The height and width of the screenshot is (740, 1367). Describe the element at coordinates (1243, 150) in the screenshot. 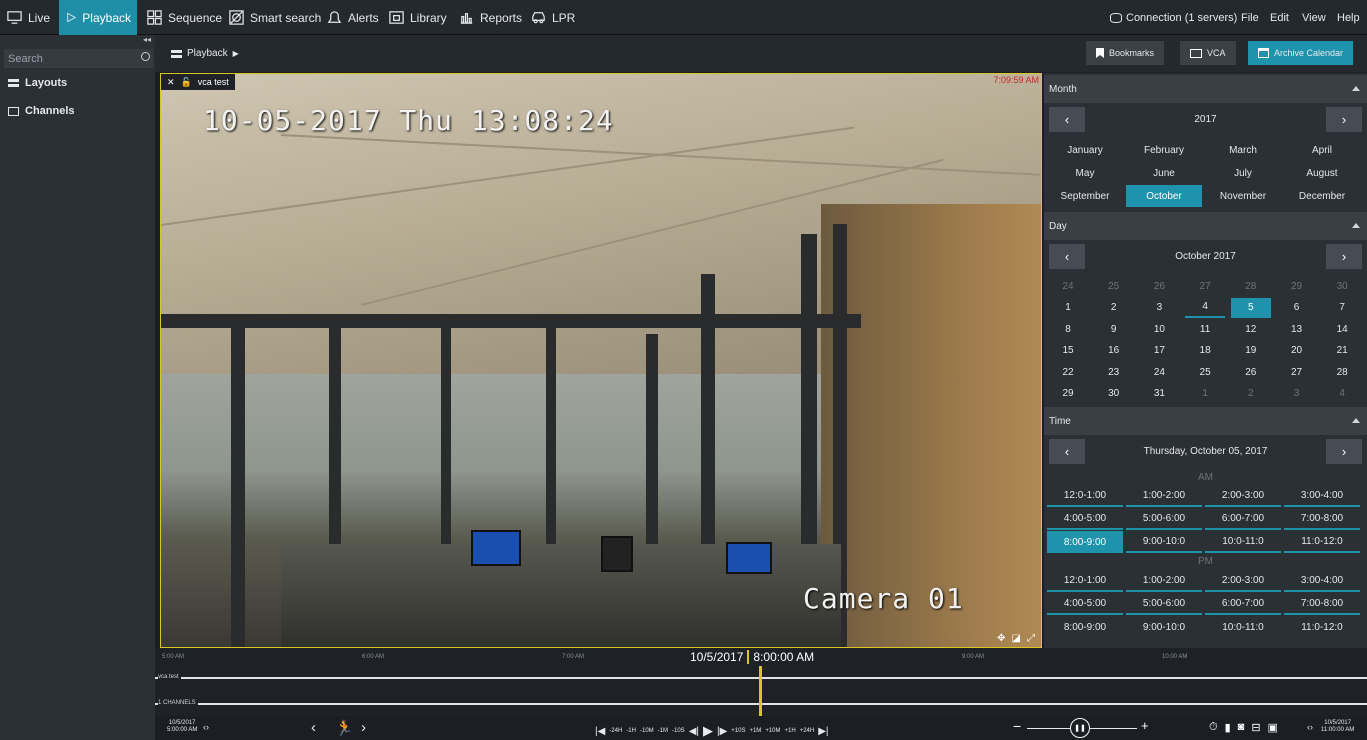

I see `month-option: March` at that location.